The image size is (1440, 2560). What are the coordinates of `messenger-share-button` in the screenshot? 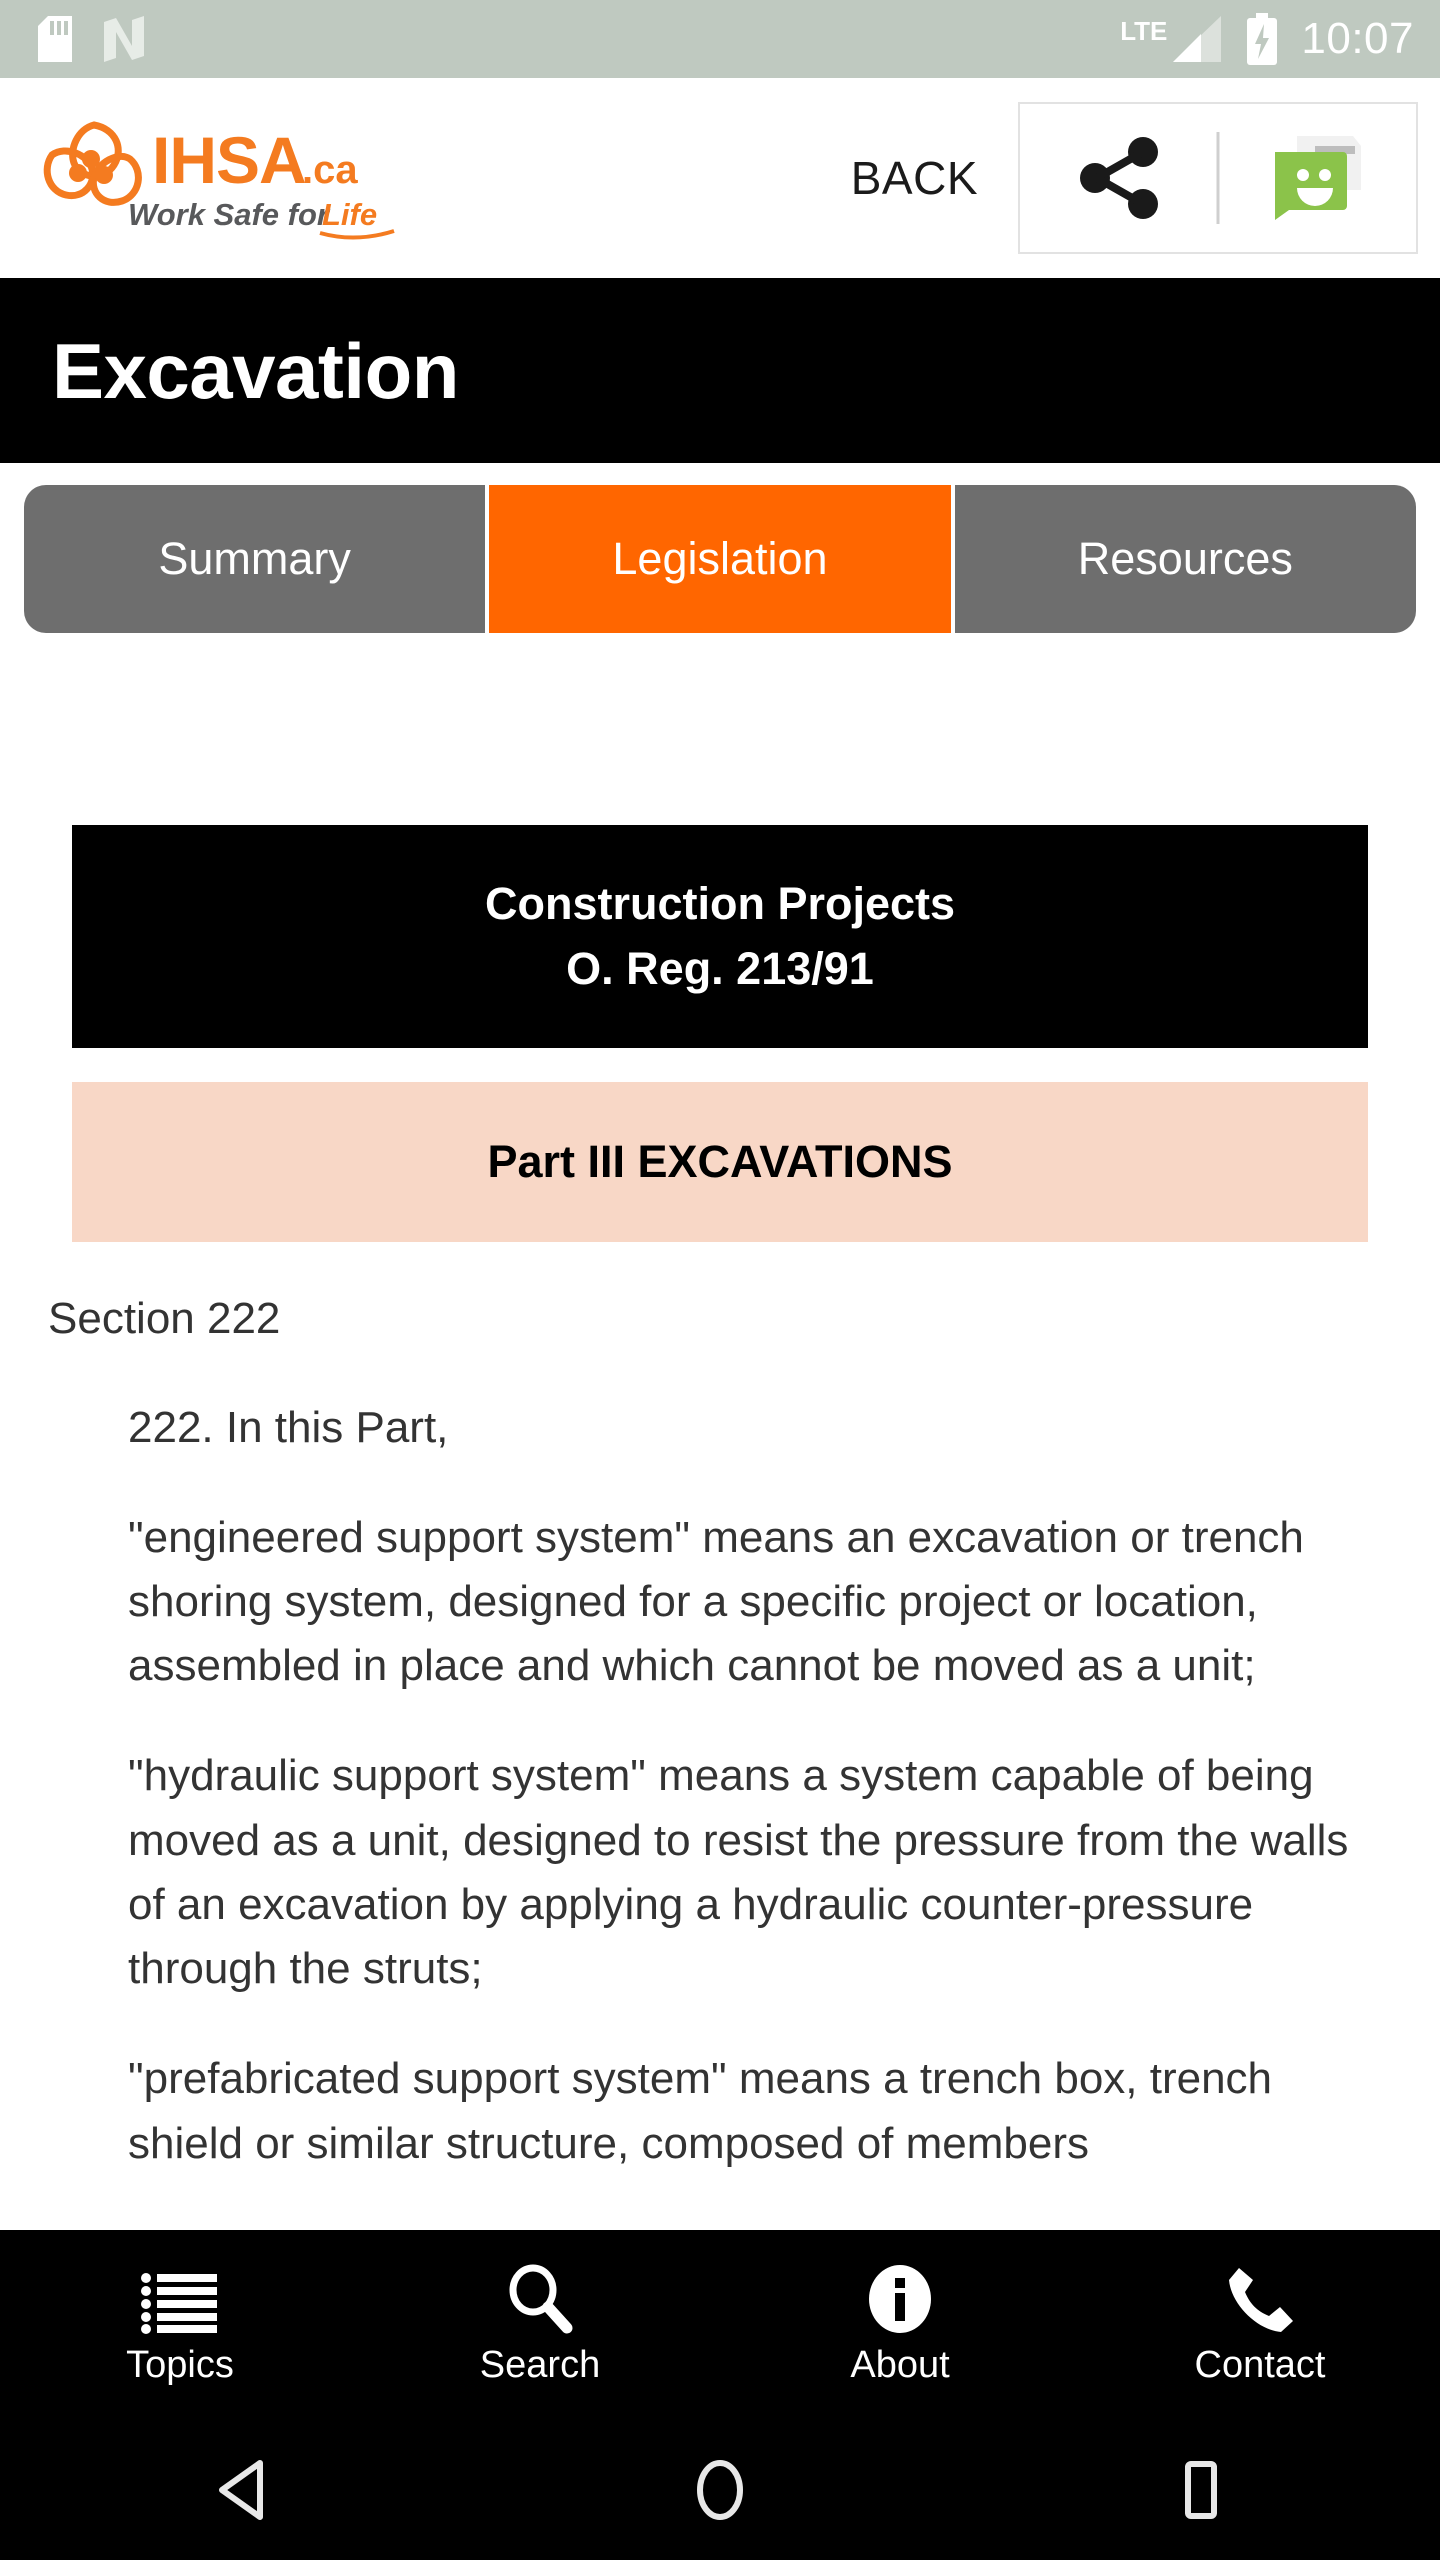 It's located at (1317, 178).